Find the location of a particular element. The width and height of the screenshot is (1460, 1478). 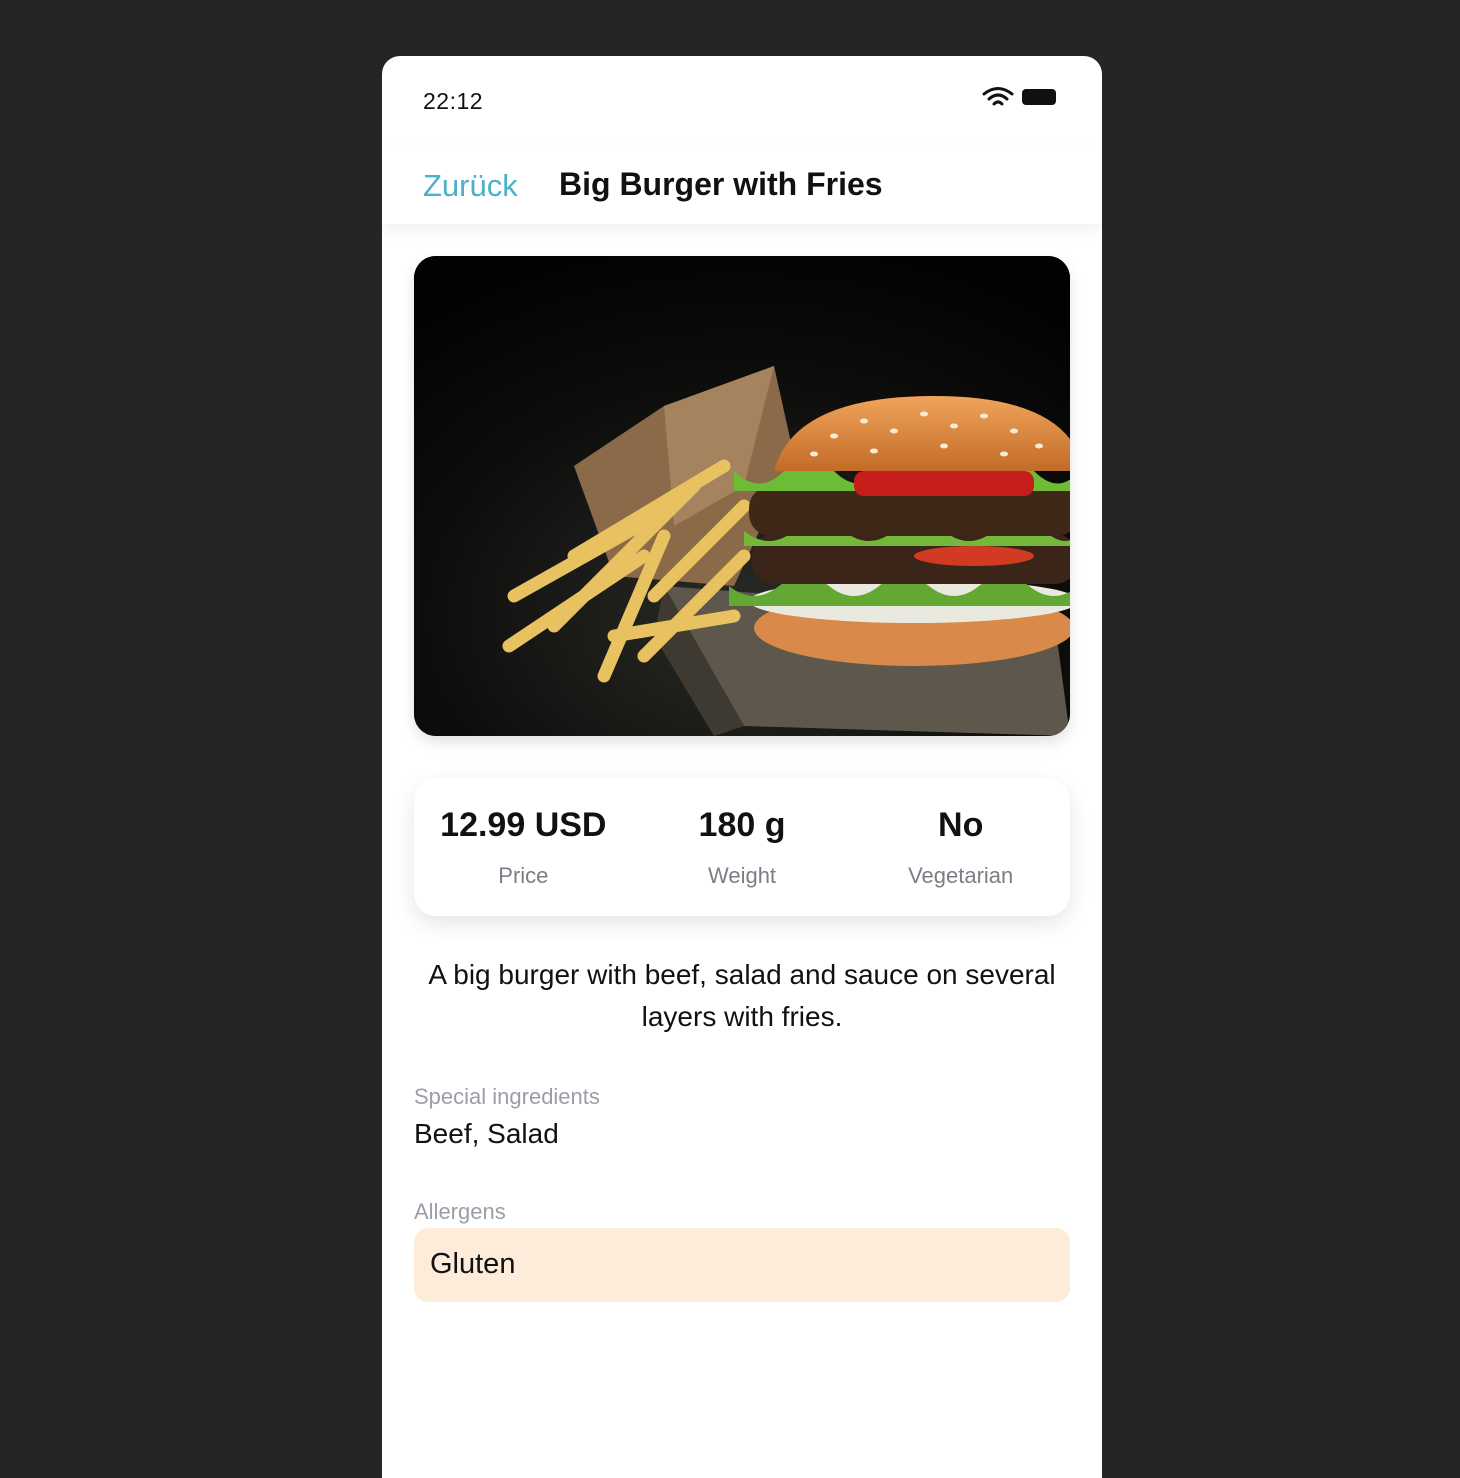

vegetarian-label: Vegetarian is located at coordinates (961, 875).